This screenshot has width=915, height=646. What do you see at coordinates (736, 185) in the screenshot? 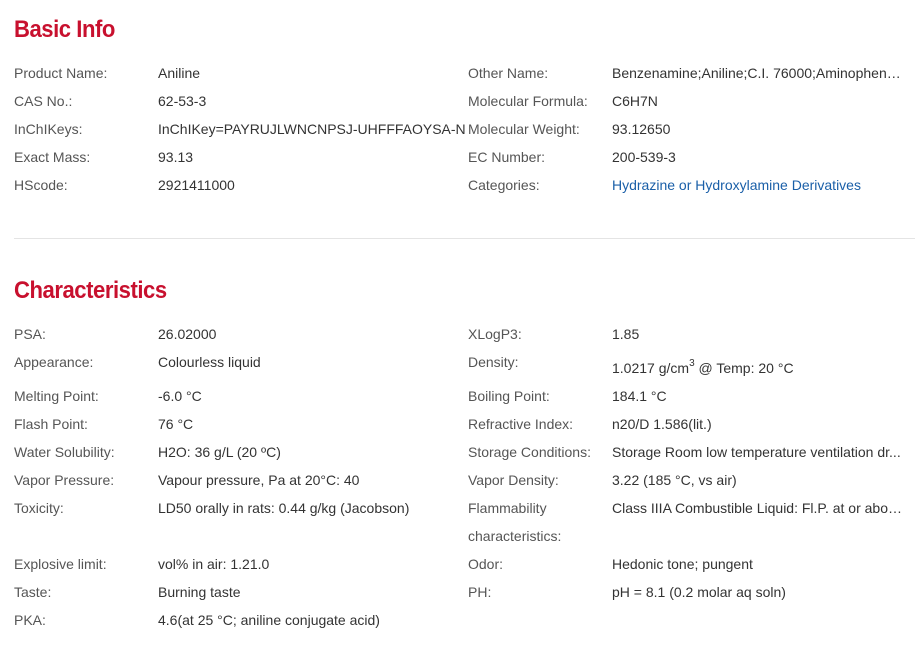
I see `categories-link: Hydrazine or Hydroxylamine Derivatives` at bounding box center [736, 185].